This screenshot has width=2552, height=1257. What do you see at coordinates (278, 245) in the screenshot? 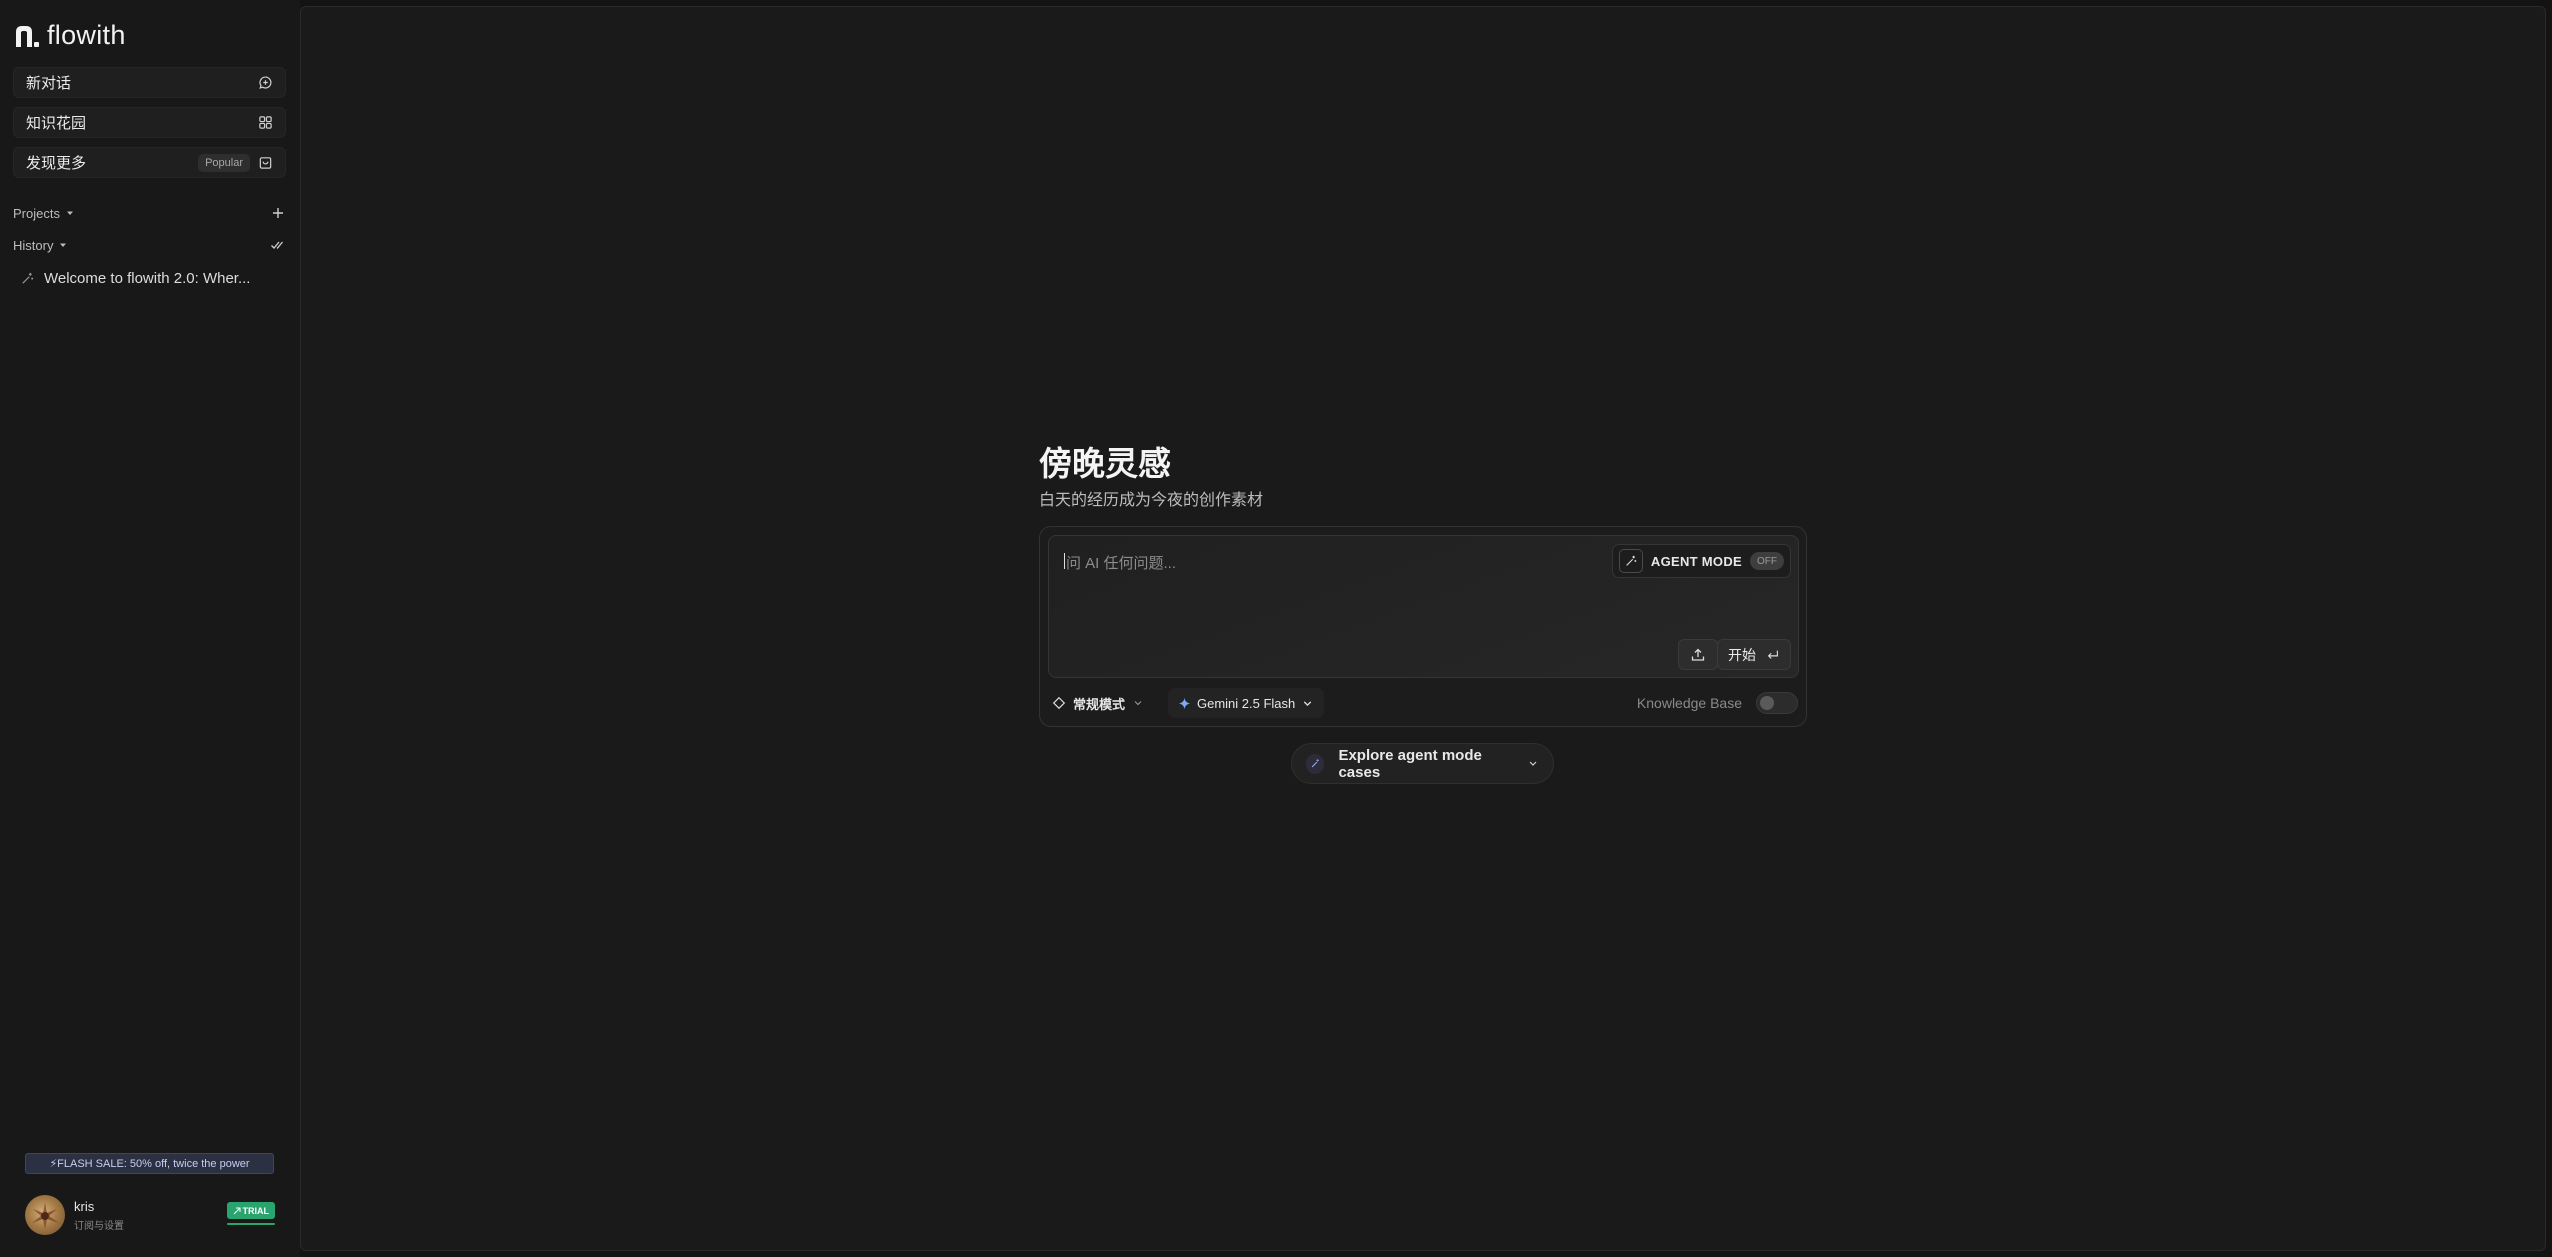
I see `check-all-icon` at bounding box center [278, 245].